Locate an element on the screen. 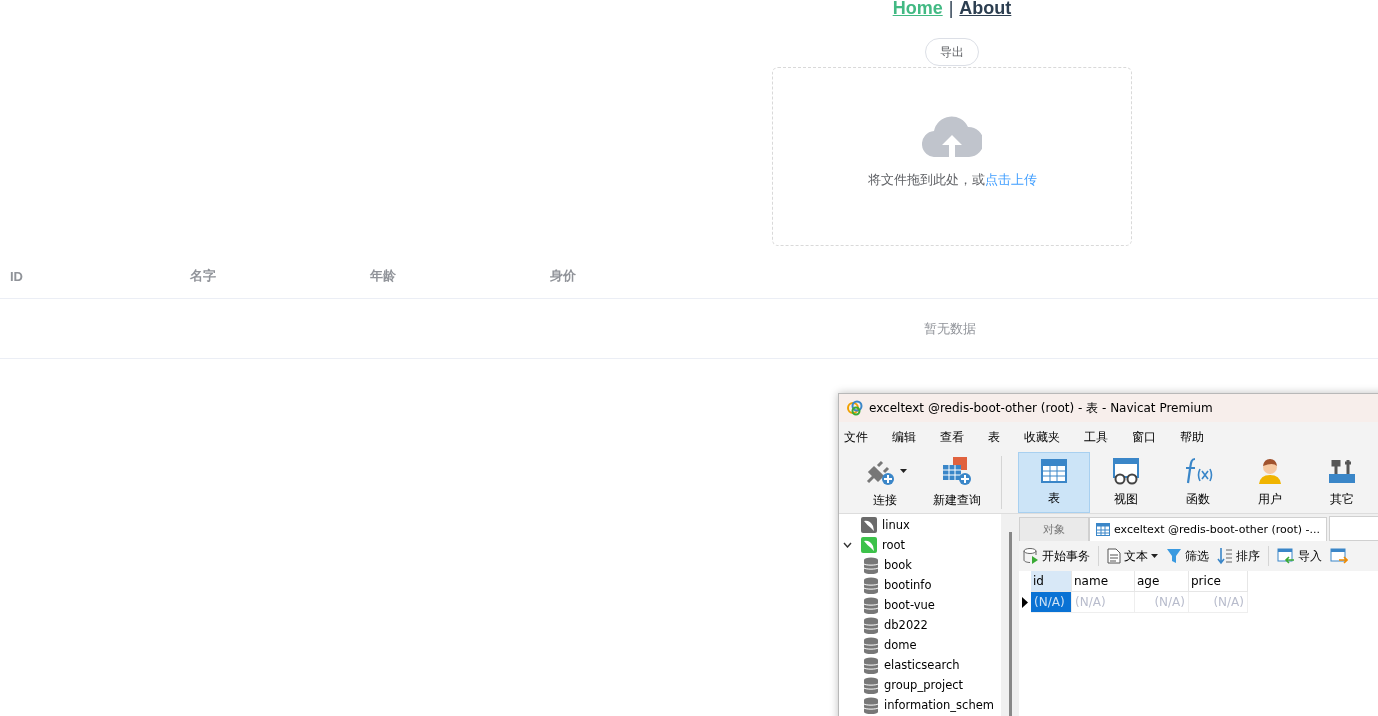 The height and width of the screenshot is (716, 1378). upload-hint: 将文件拖到此处，或点击上传 is located at coordinates (952, 180).